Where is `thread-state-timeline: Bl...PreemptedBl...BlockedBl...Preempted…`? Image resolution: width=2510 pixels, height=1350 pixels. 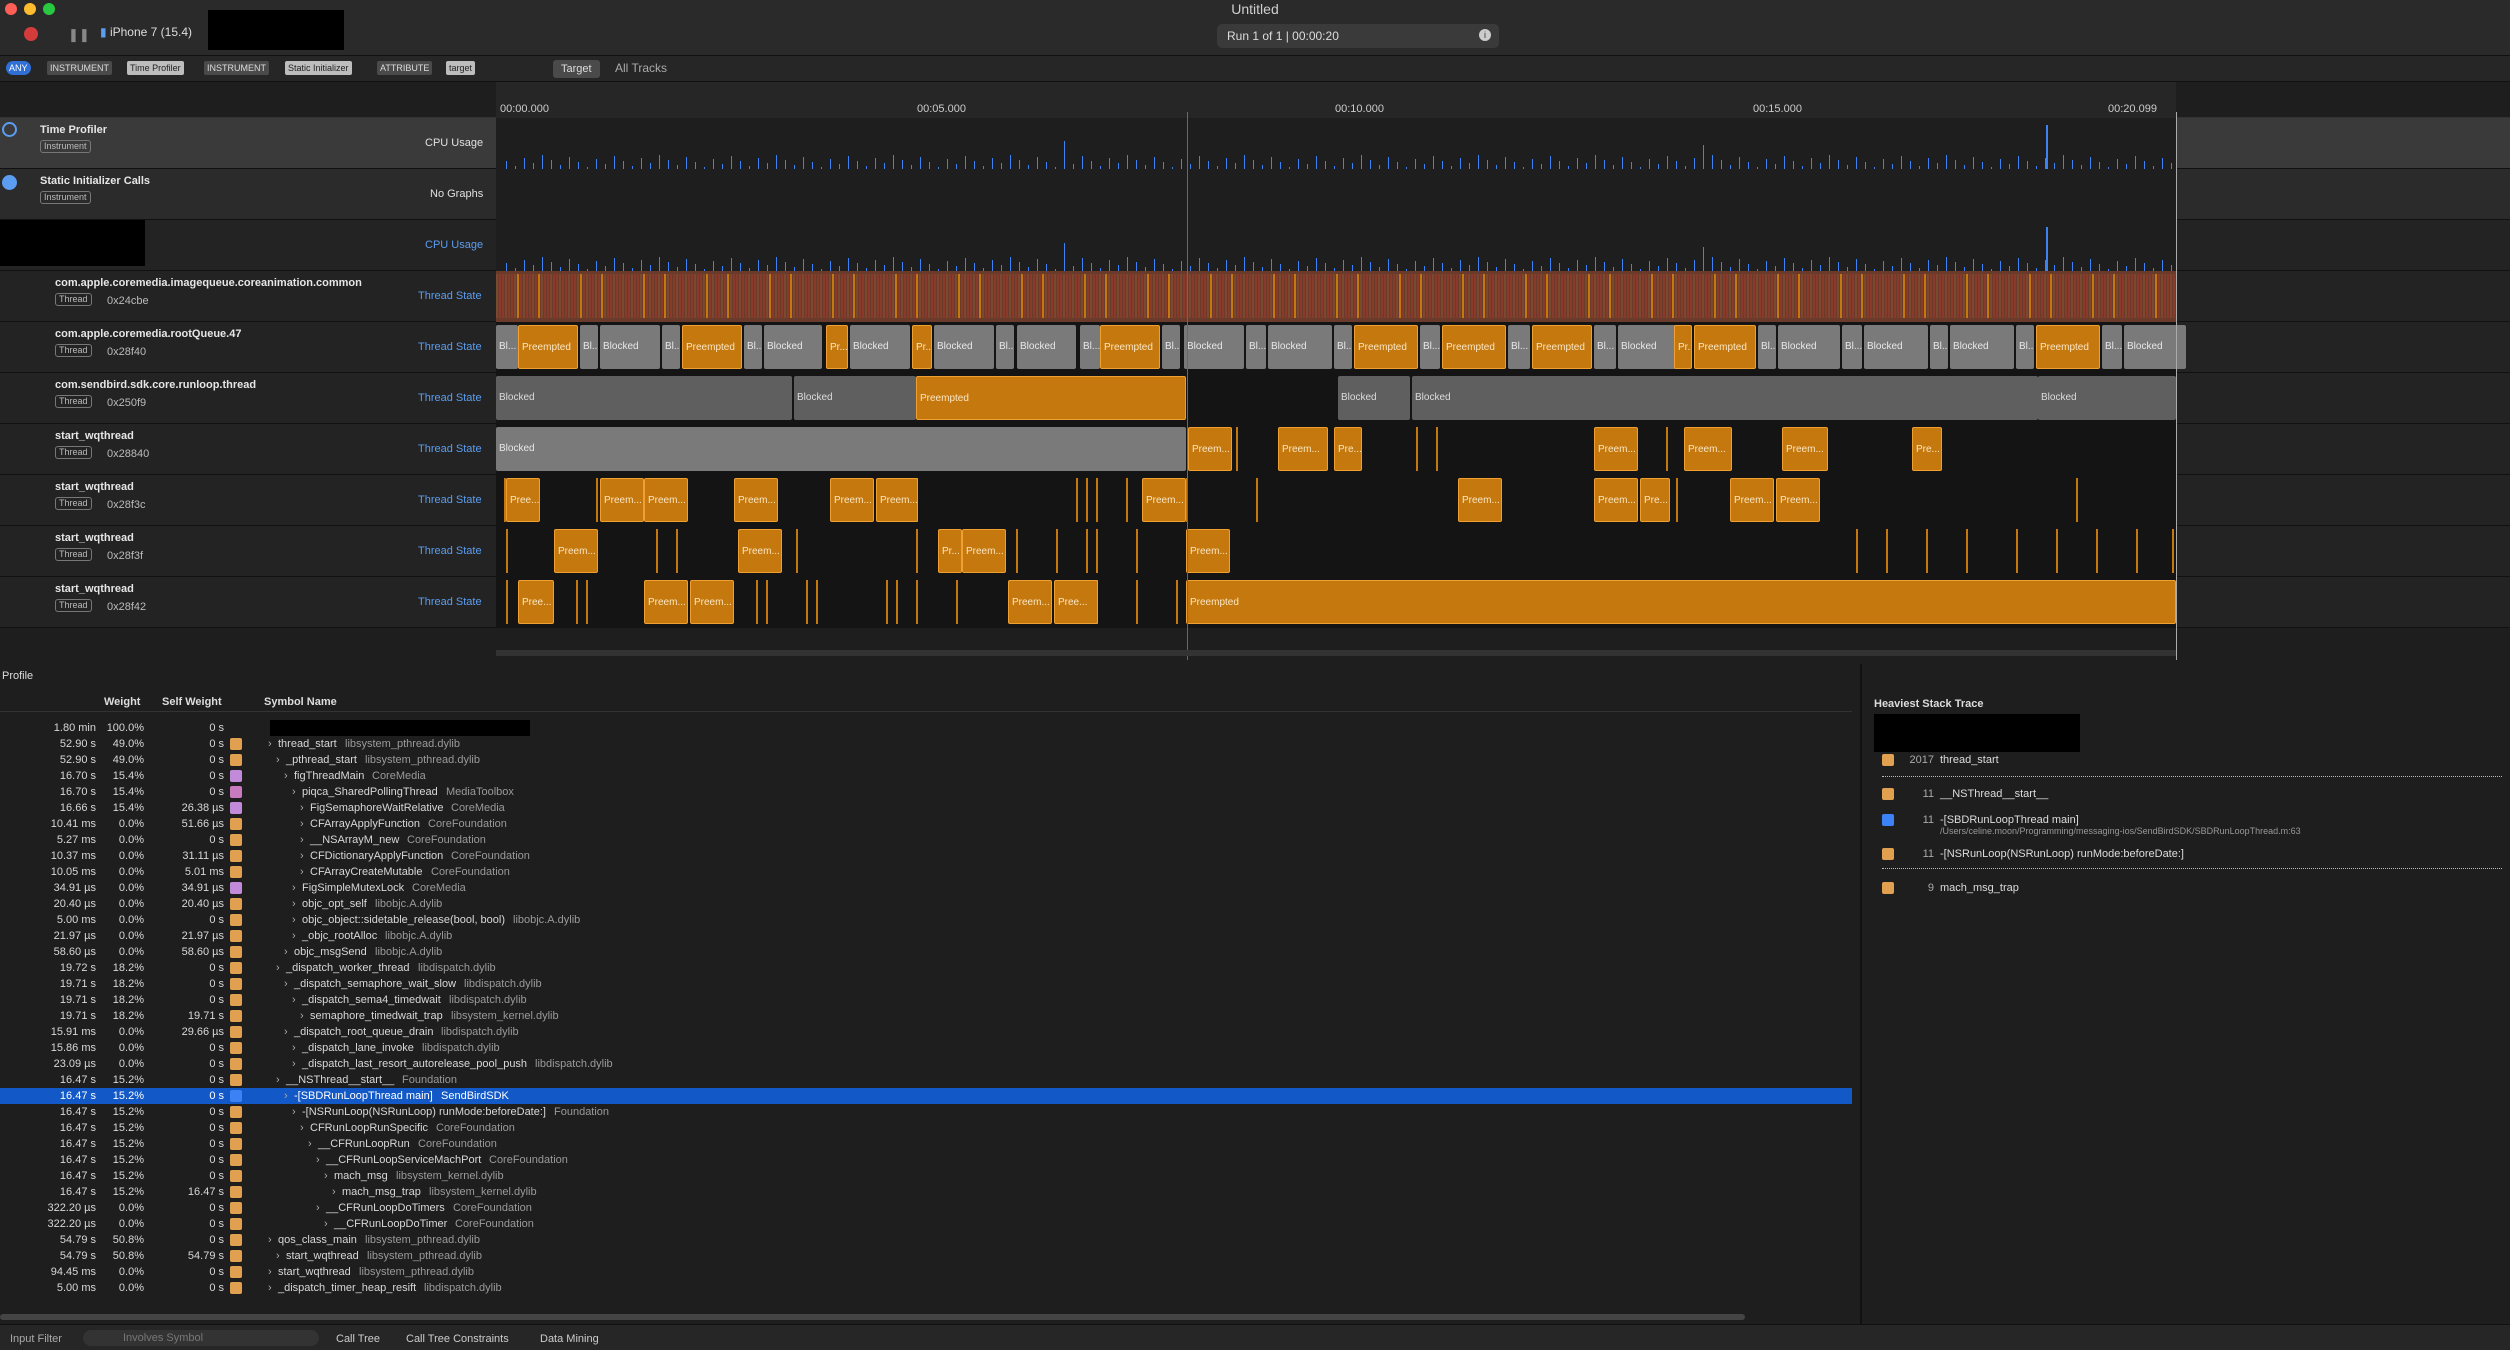
thread-state-timeline: Bl...PreemptedBl...BlockedBl...Preempted… is located at coordinates (1341, 347).